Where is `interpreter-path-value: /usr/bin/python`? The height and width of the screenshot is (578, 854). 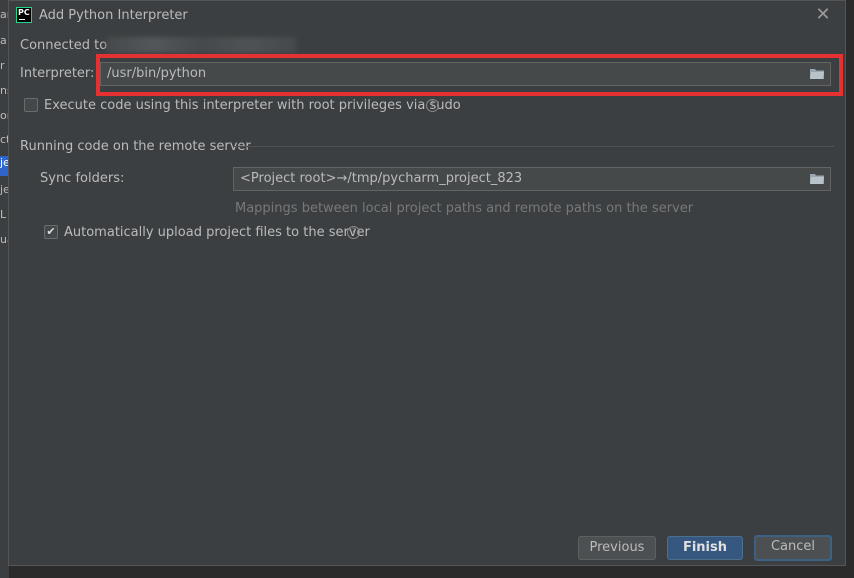
interpreter-path-value: /usr/bin/python is located at coordinates (157, 73).